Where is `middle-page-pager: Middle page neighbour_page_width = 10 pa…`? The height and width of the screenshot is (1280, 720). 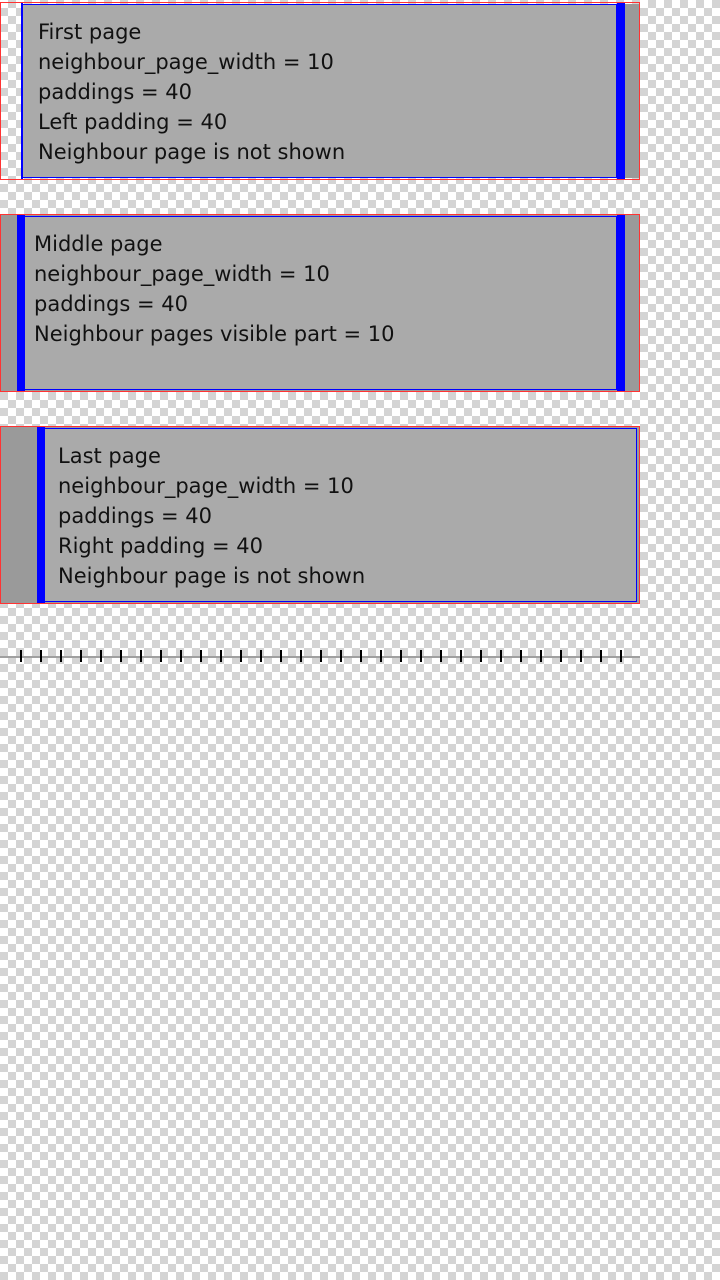
middle-page-pager: Middle page neighbour_page_width = 10 pa… is located at coordinates (320, 303).